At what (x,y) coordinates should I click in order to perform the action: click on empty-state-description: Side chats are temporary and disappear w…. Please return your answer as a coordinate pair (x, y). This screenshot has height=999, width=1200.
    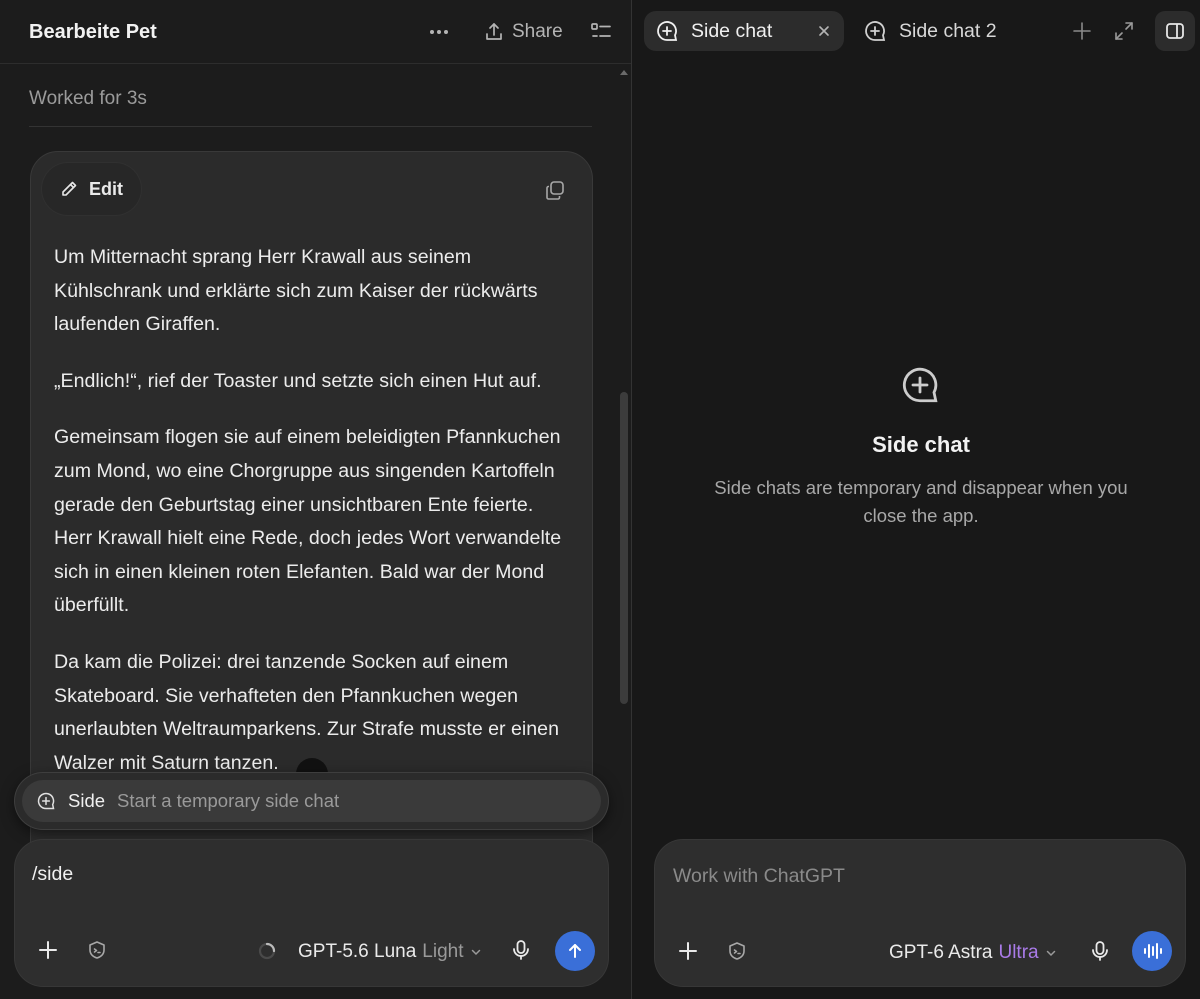
    Looking at the image, I should click on (921, 501).